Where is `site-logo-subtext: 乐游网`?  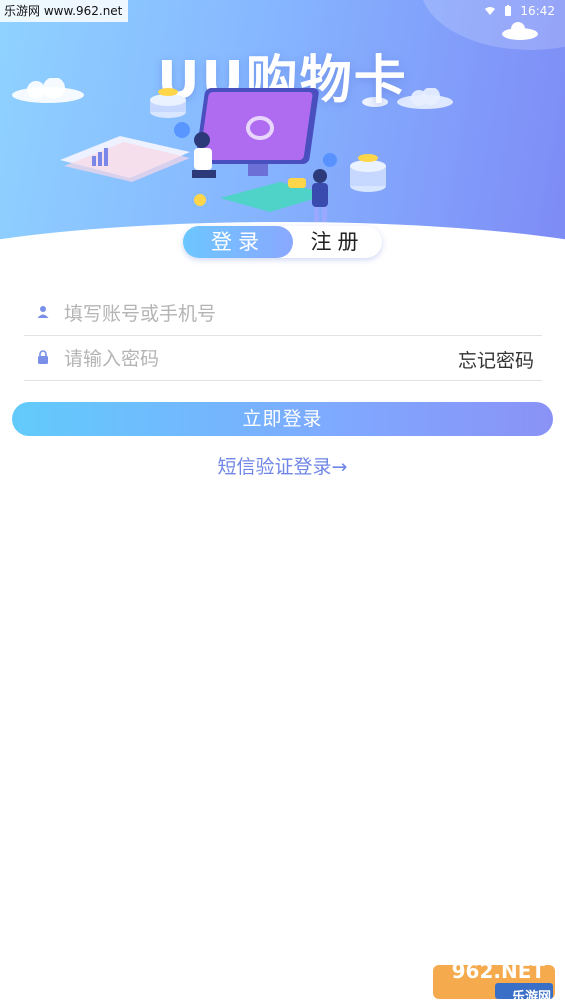
site-logo-subtext: 乐游网 is located at coordinates (531, 997).